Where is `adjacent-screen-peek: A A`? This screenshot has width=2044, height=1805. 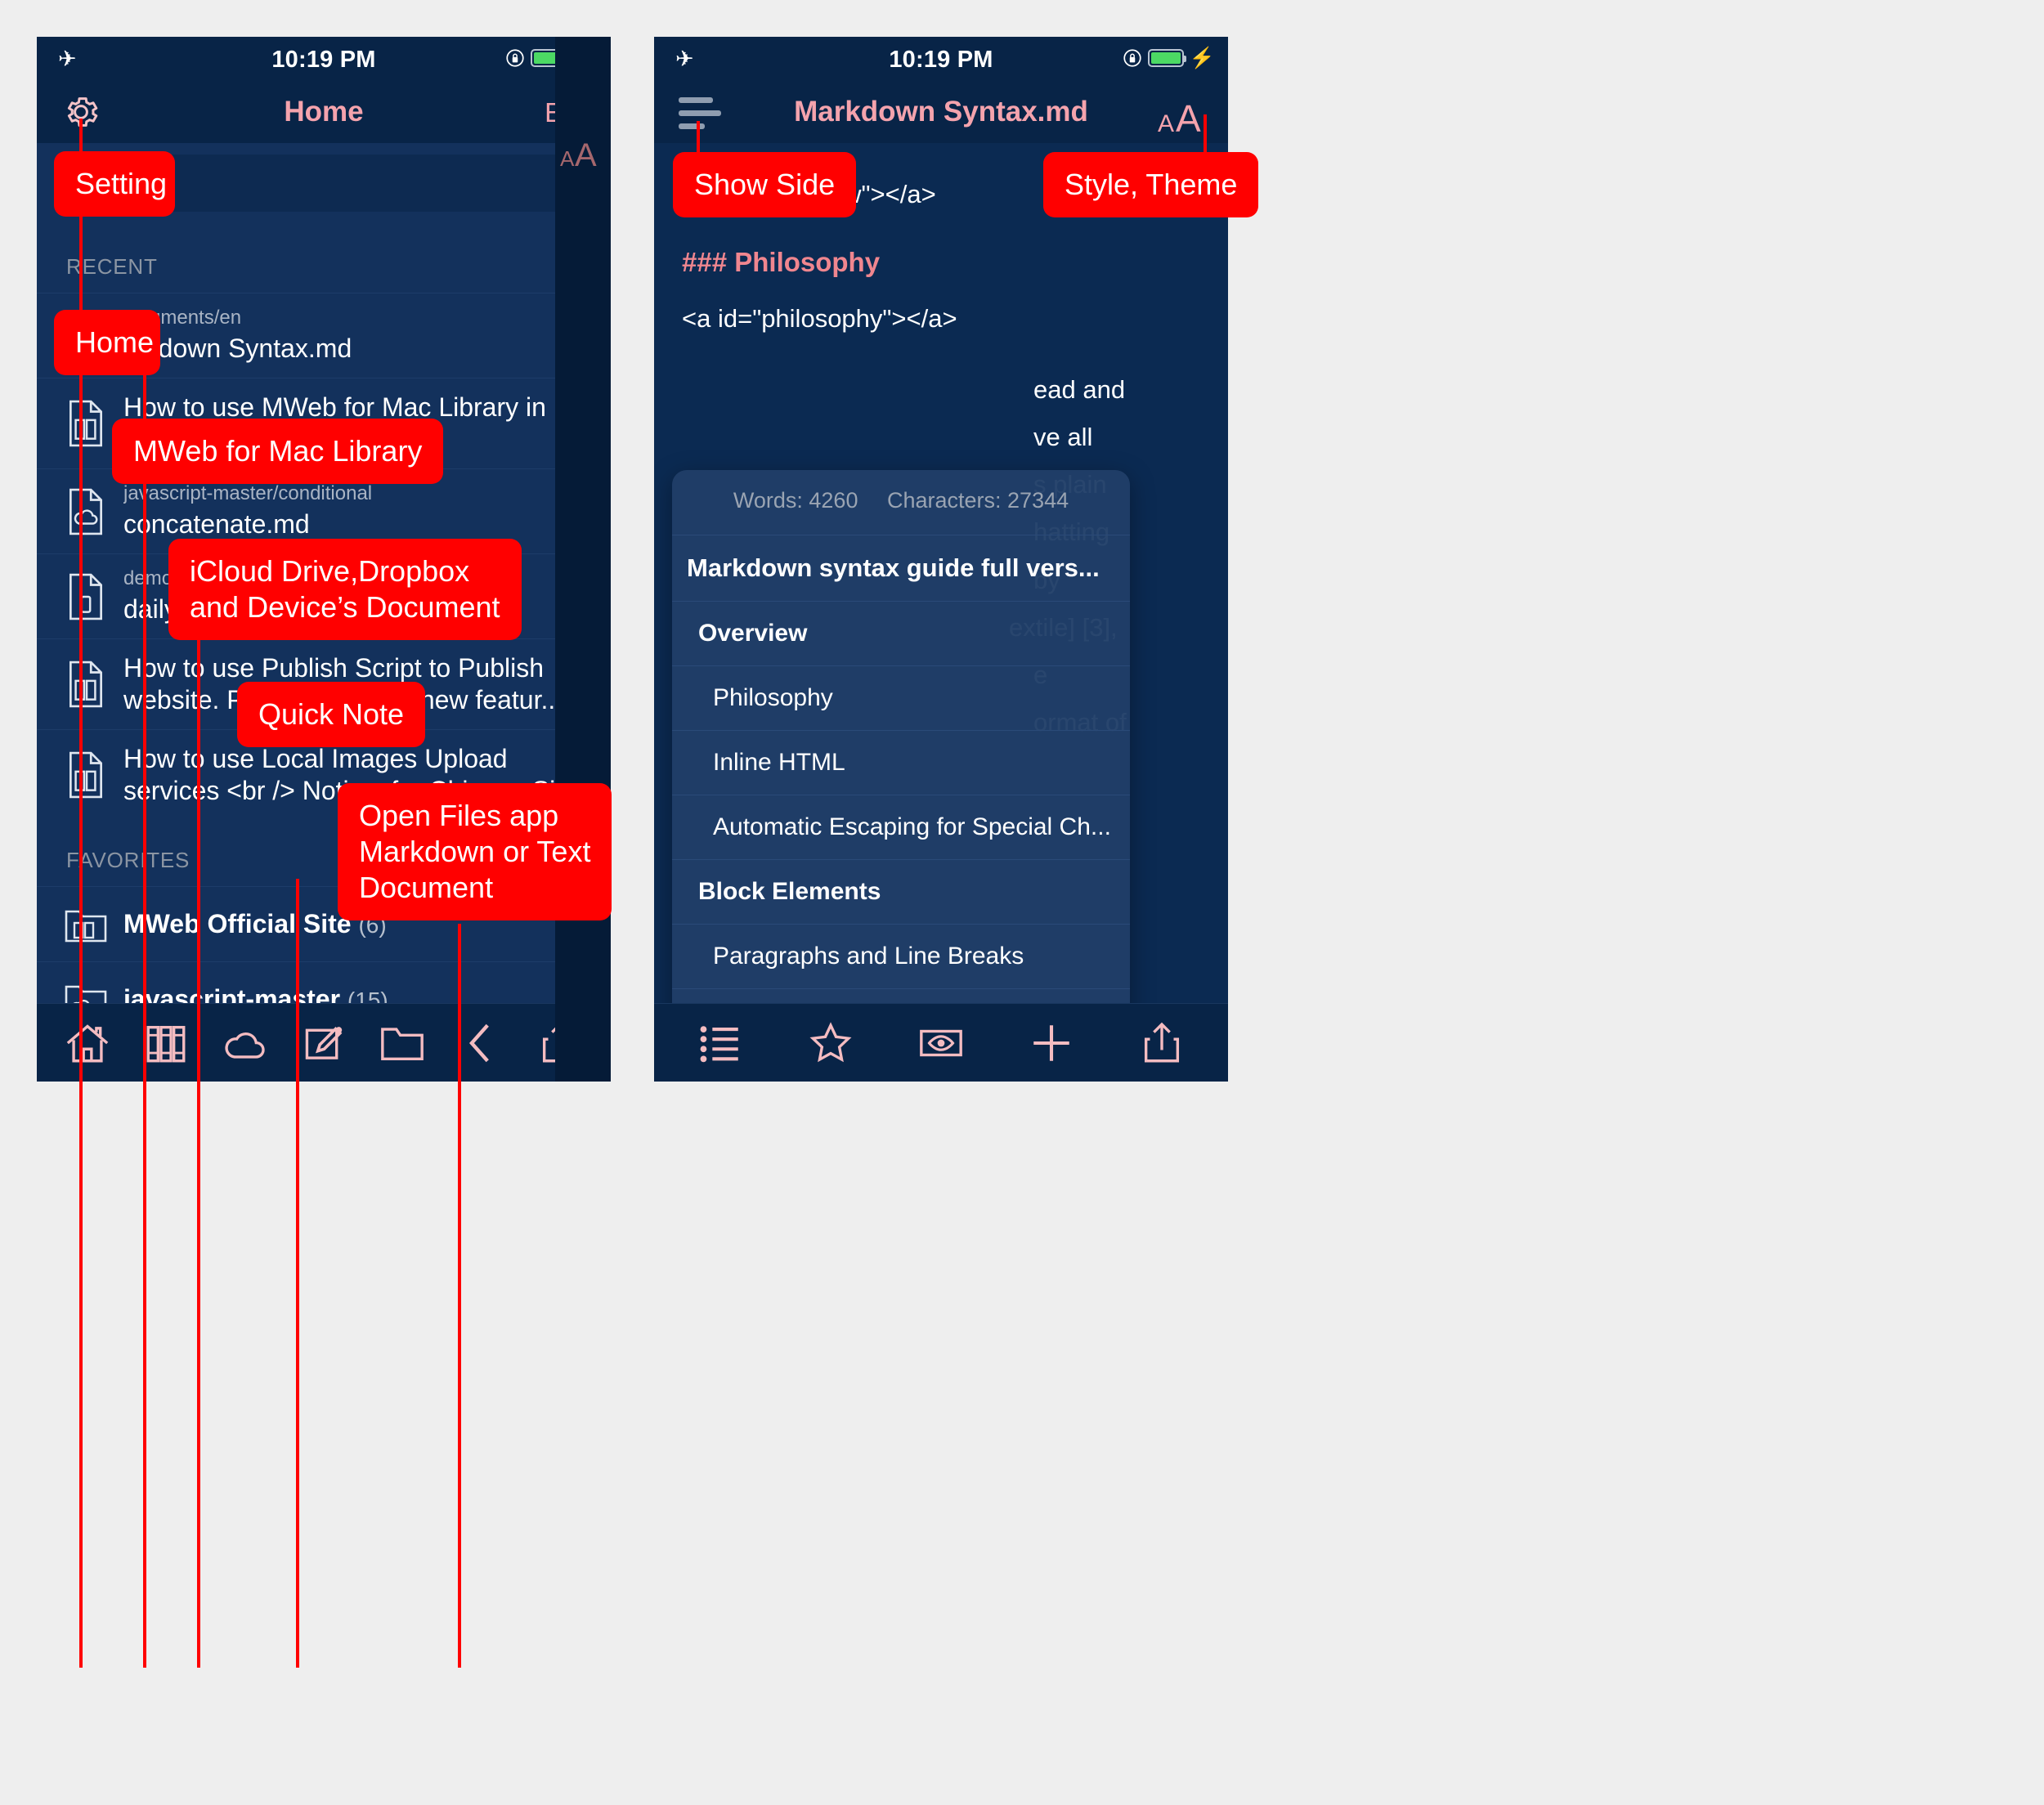
adjacent-screen-peek: A A is located at coordinates (583, 559).